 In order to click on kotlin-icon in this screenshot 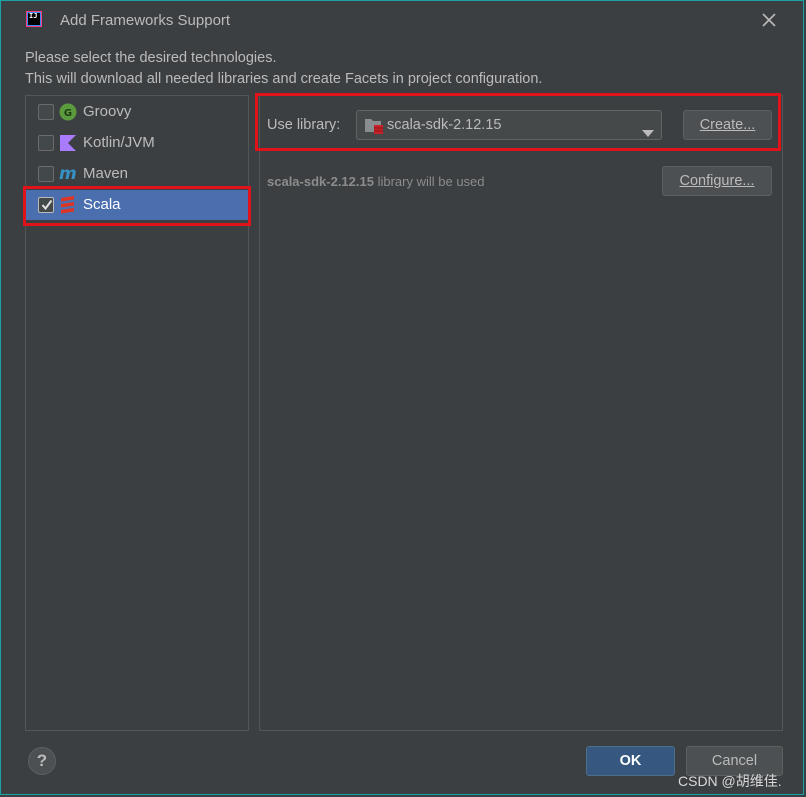, I will do `click(68, 143)`.